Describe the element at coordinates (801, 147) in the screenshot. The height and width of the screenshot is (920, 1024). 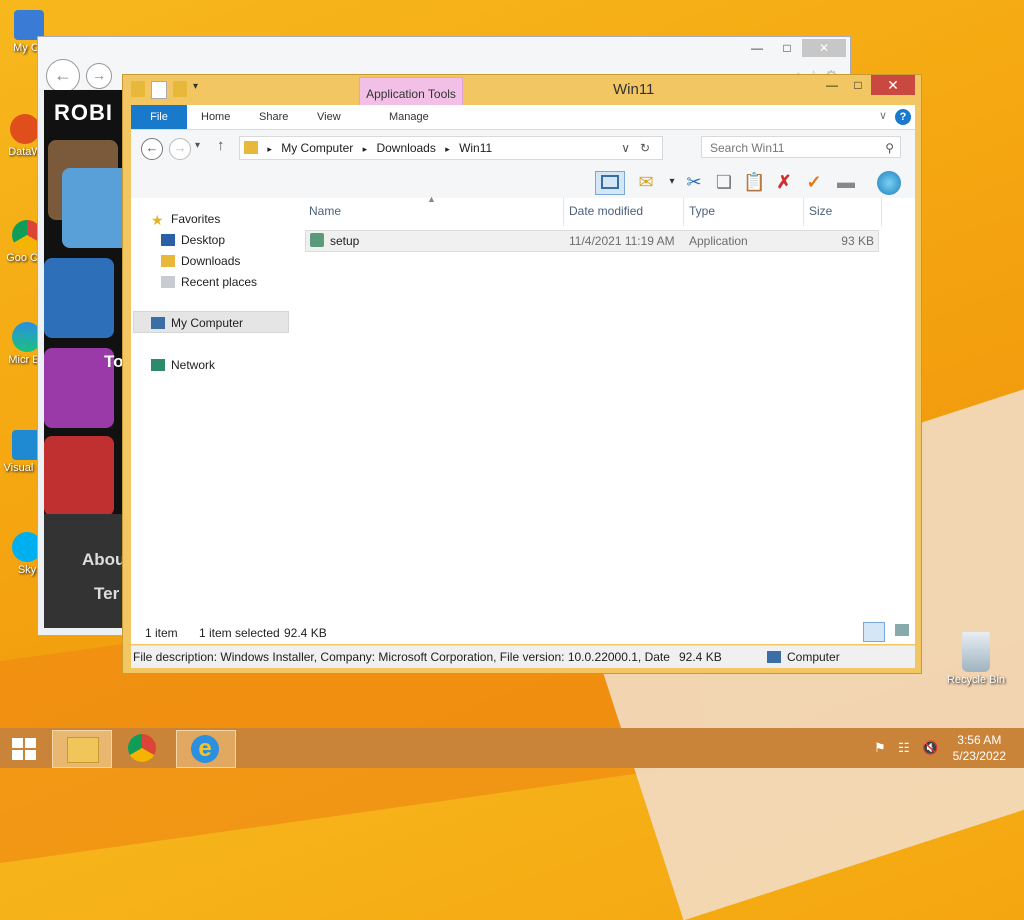
I see `search-input: Search Win11 ⚲` at that location.